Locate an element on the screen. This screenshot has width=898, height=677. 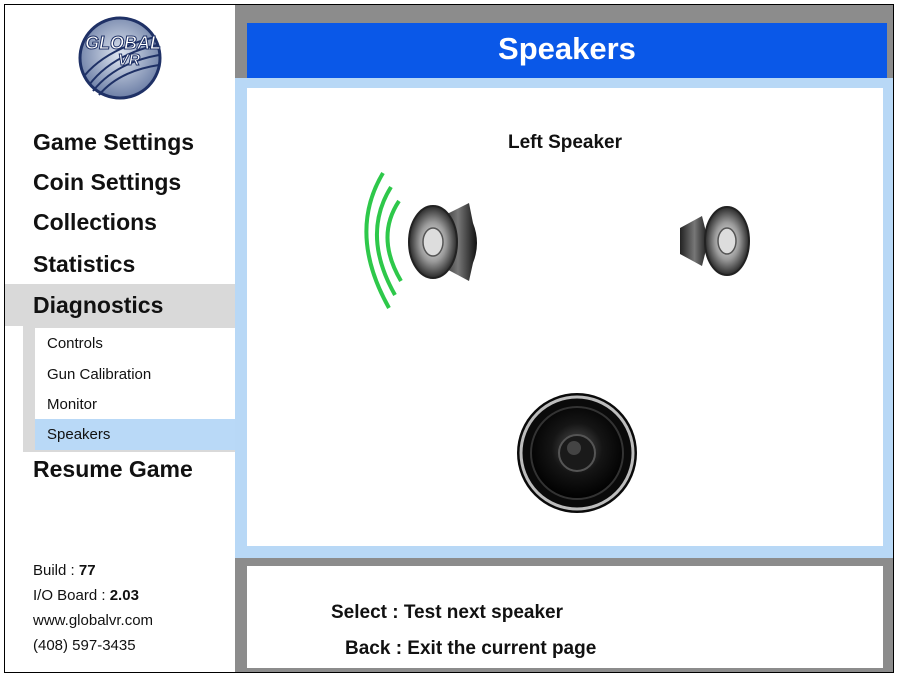
io-board-label: I/O Board : is located at coordinates (69, 595).